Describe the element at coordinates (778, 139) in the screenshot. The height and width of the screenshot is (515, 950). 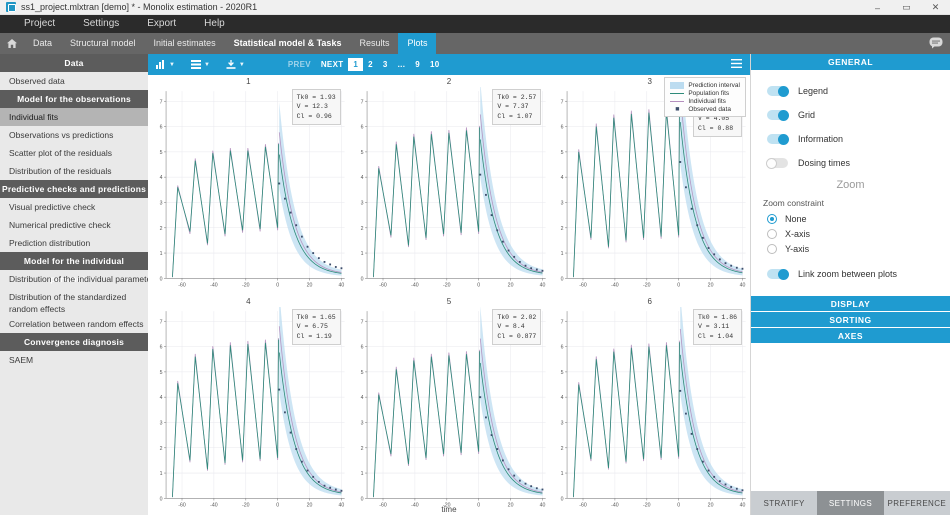
I see `information-toggle` at that location.